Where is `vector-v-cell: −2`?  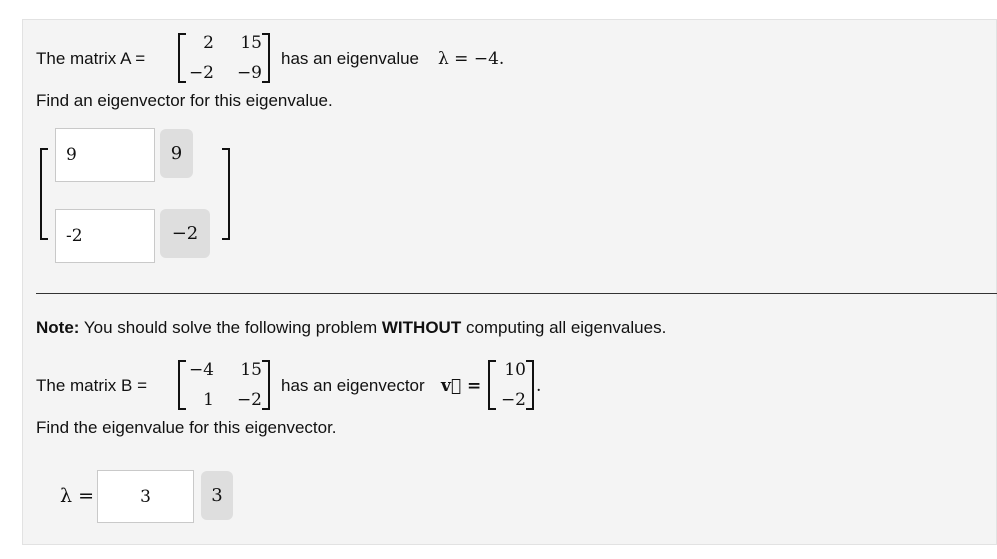 vector-v-cell: −2 is located at coordinates (513, 400).